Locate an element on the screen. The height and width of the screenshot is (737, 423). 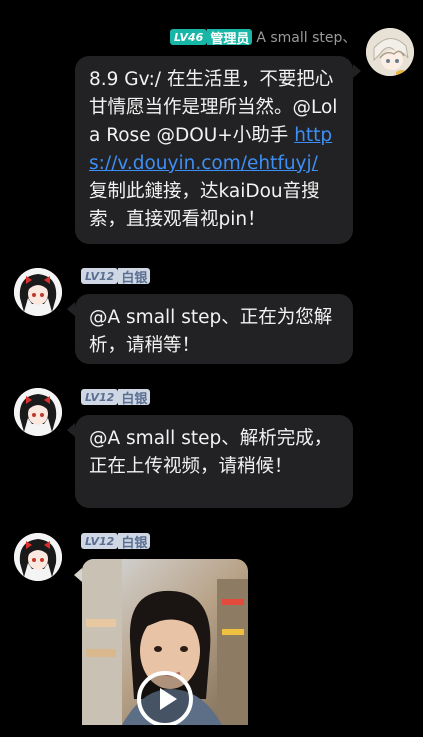
username: A small step、 is located at coordinates (306, 37).